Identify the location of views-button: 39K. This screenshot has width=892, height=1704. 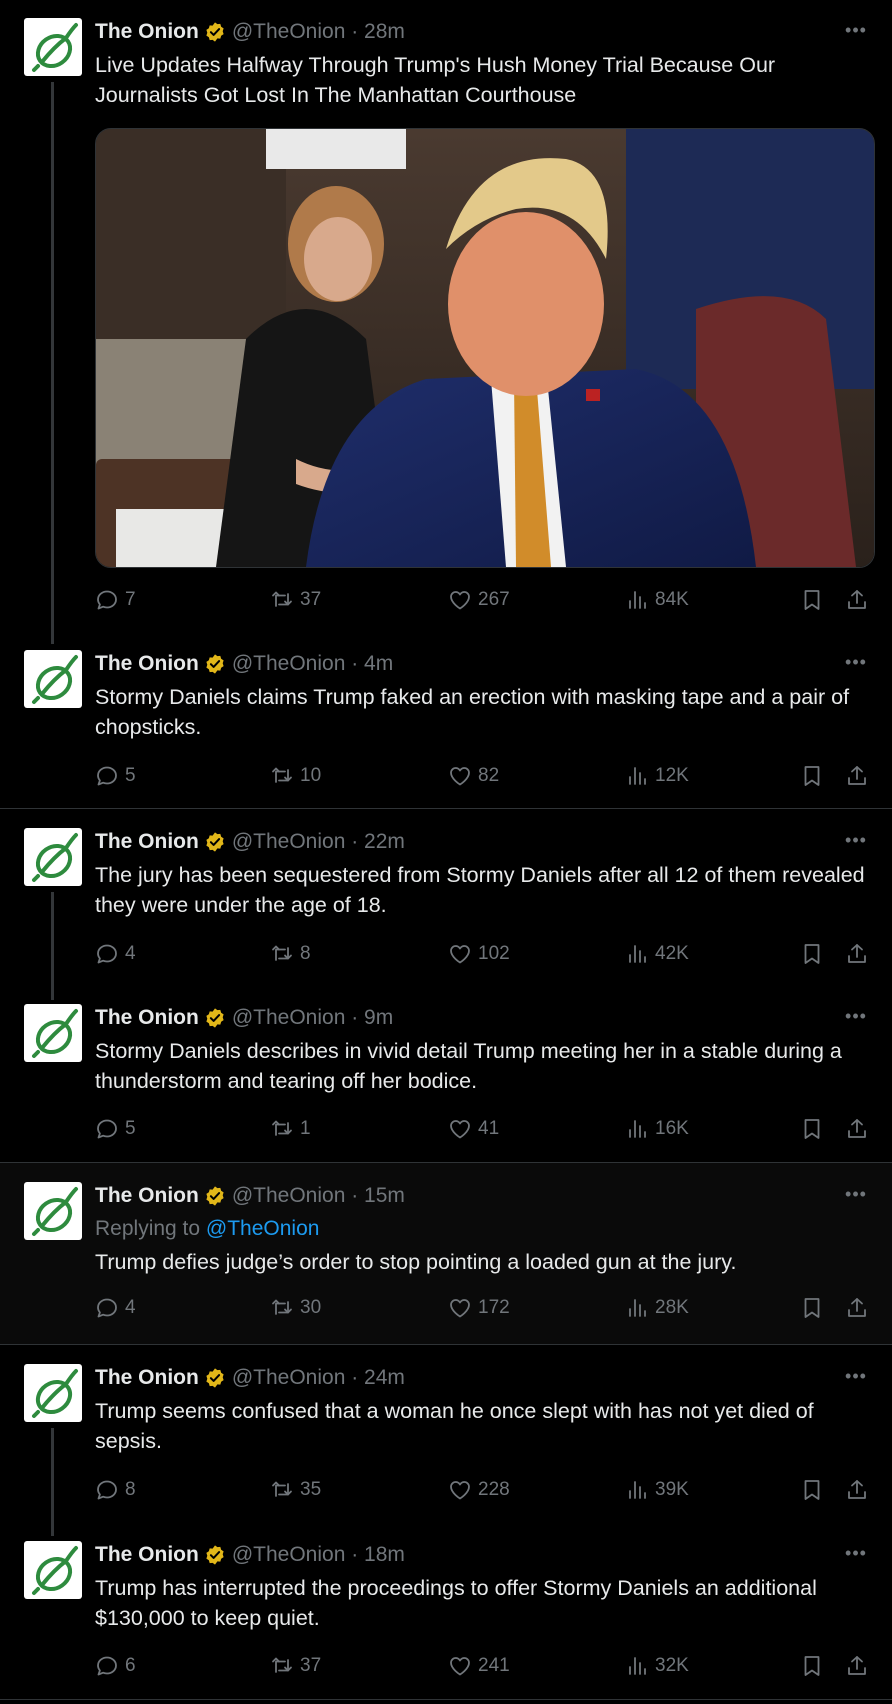
(657, 1490).